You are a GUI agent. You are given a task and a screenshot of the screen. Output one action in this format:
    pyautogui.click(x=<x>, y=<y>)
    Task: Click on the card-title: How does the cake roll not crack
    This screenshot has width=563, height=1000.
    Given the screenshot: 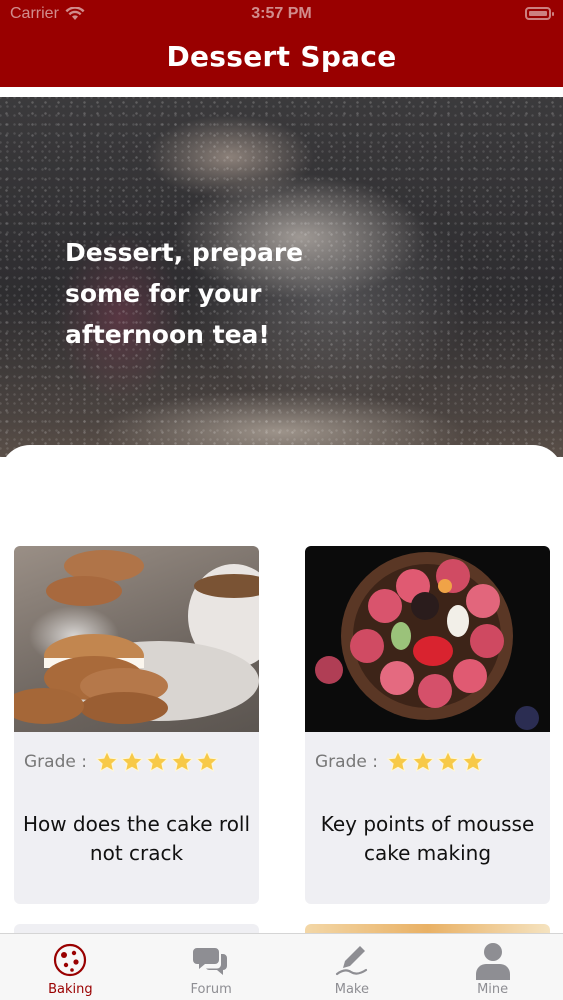 What is the action you would take?
    pyautogui.click(x=136, y=838)
    